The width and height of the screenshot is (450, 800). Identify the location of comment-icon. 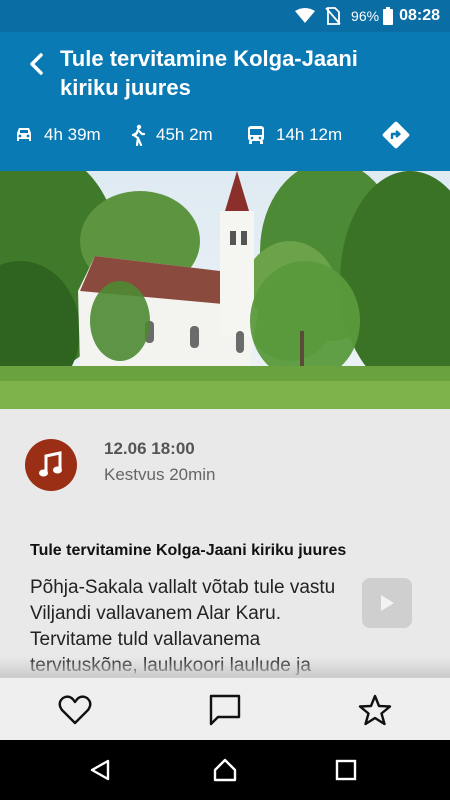
(225, 710).